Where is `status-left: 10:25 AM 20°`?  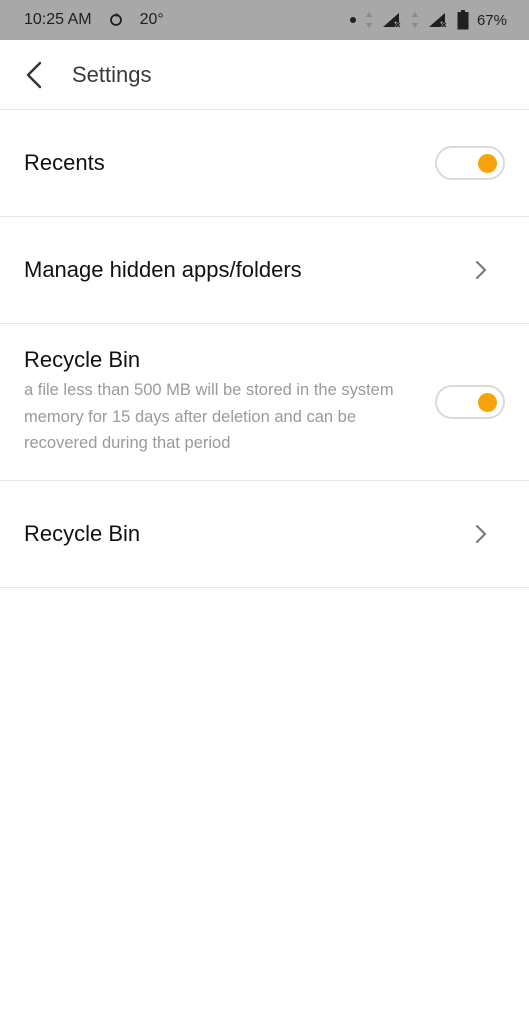
status-left: 10:25 AM 20° is located at coordinates (94, 20).